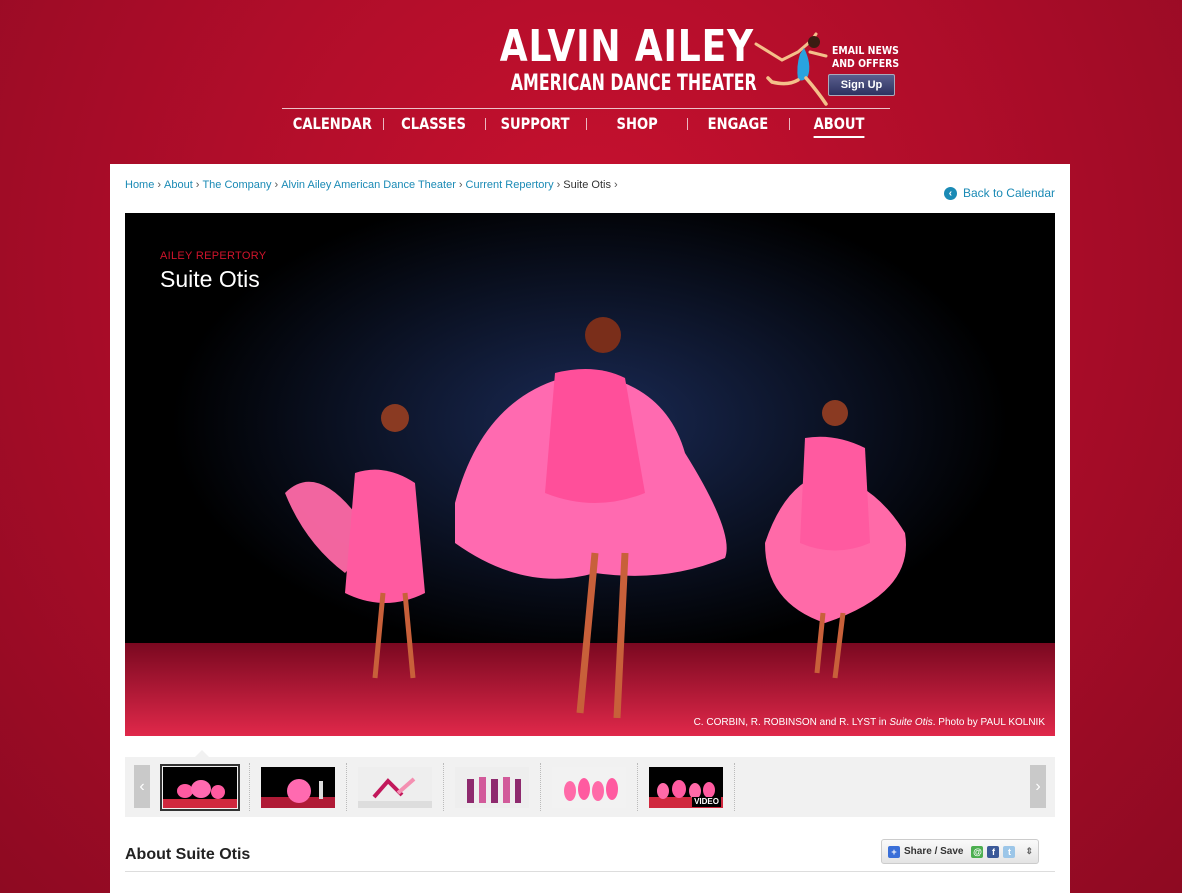 The height and width of the screenshot is (893, 1182). What do you see at coordinates (1008, 193) in the screenshot?
I see `back-to-calendar-label: Back to Calendar` at bounding box center [1008, 193].